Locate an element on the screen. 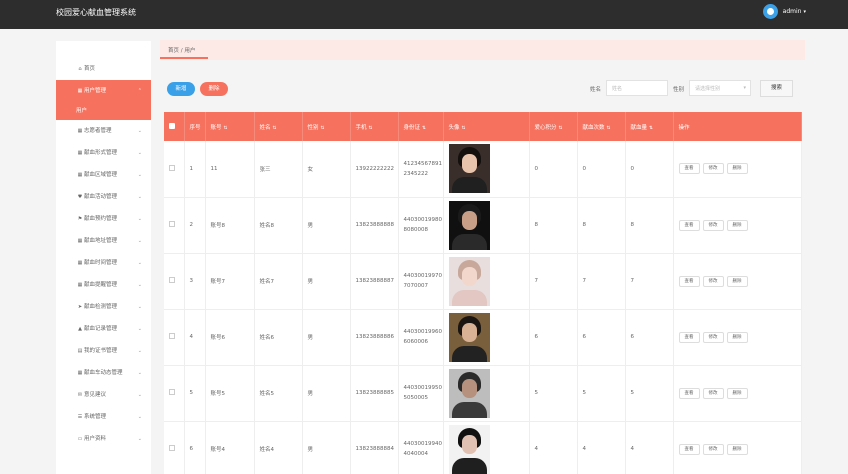 This screenshot has width=848, height=474. search-button: 搜索 is located at coordinates (776, 88).